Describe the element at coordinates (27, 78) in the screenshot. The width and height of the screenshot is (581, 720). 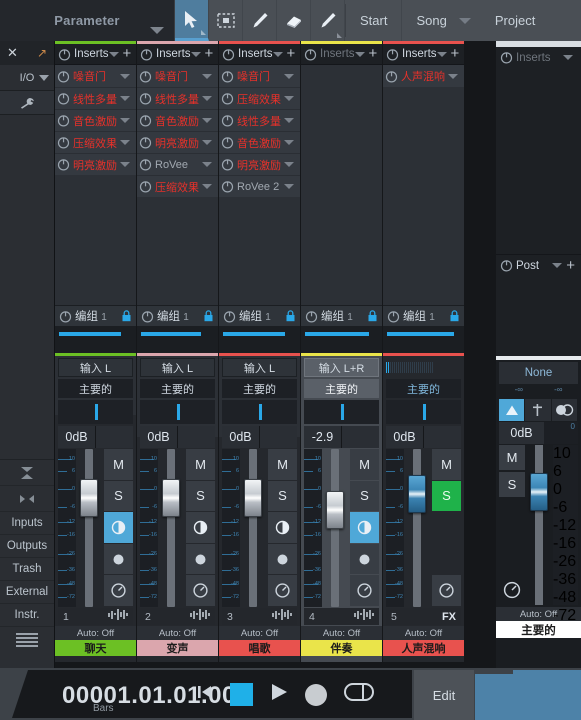
I see `io-dropdown: I/O` at that location.